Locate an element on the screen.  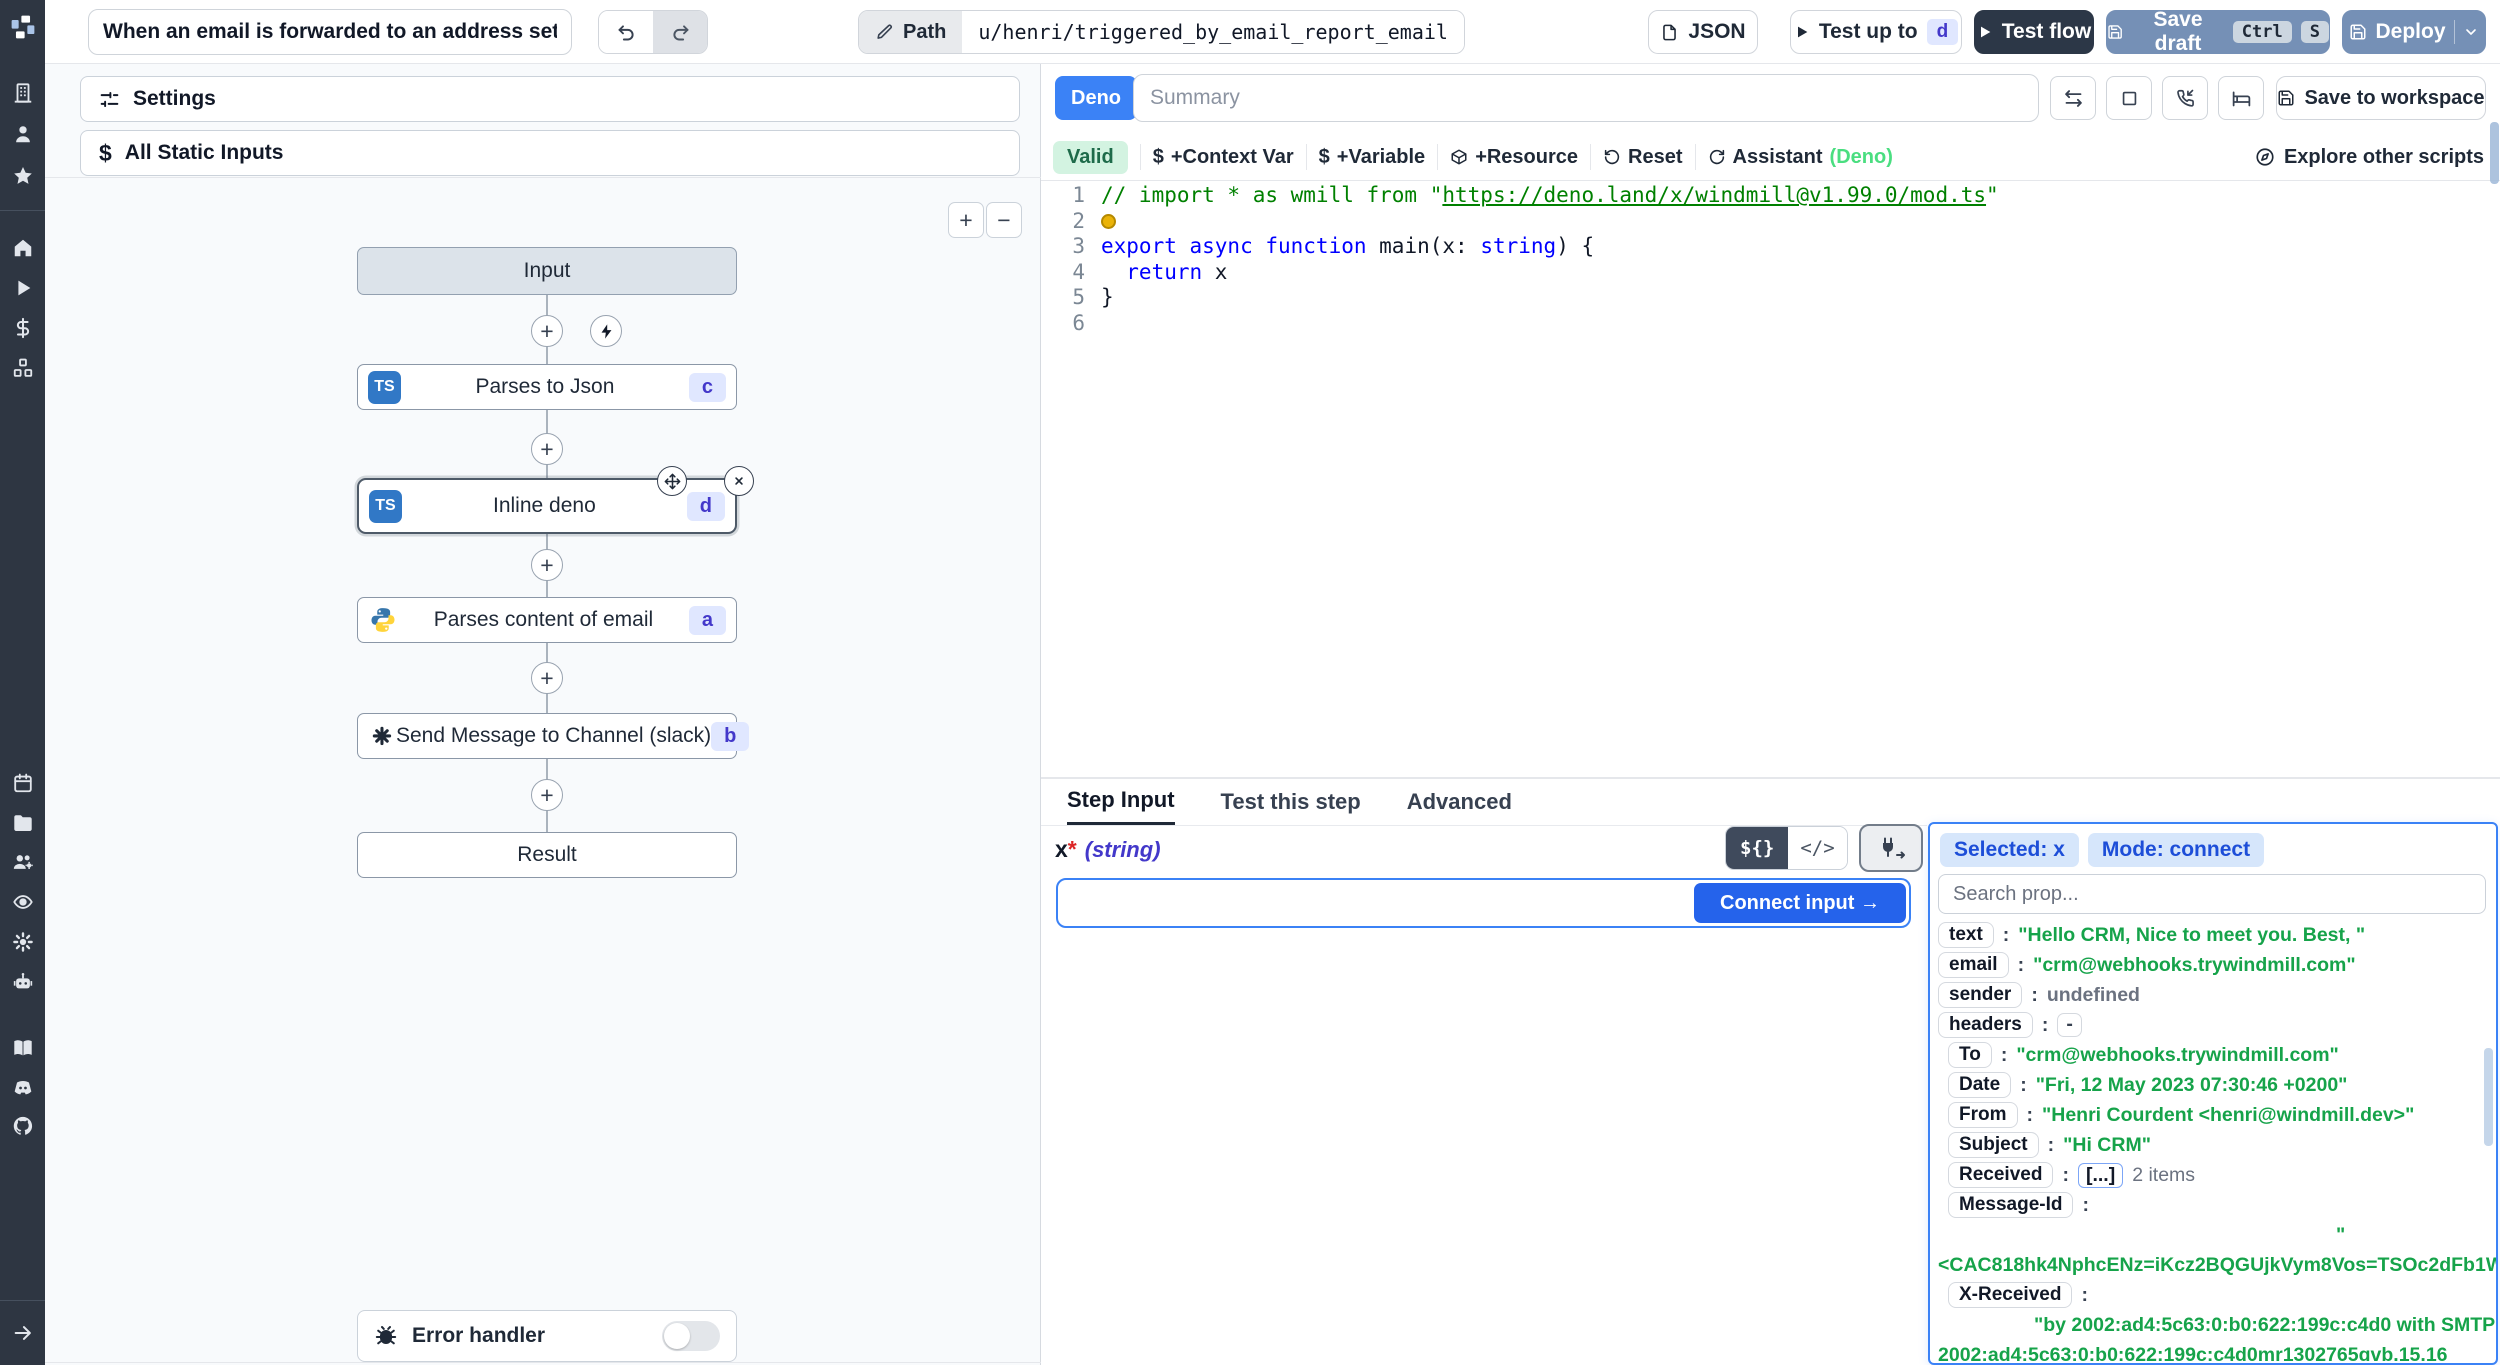
connect-plug-button is located at coordinates (1891, 848).